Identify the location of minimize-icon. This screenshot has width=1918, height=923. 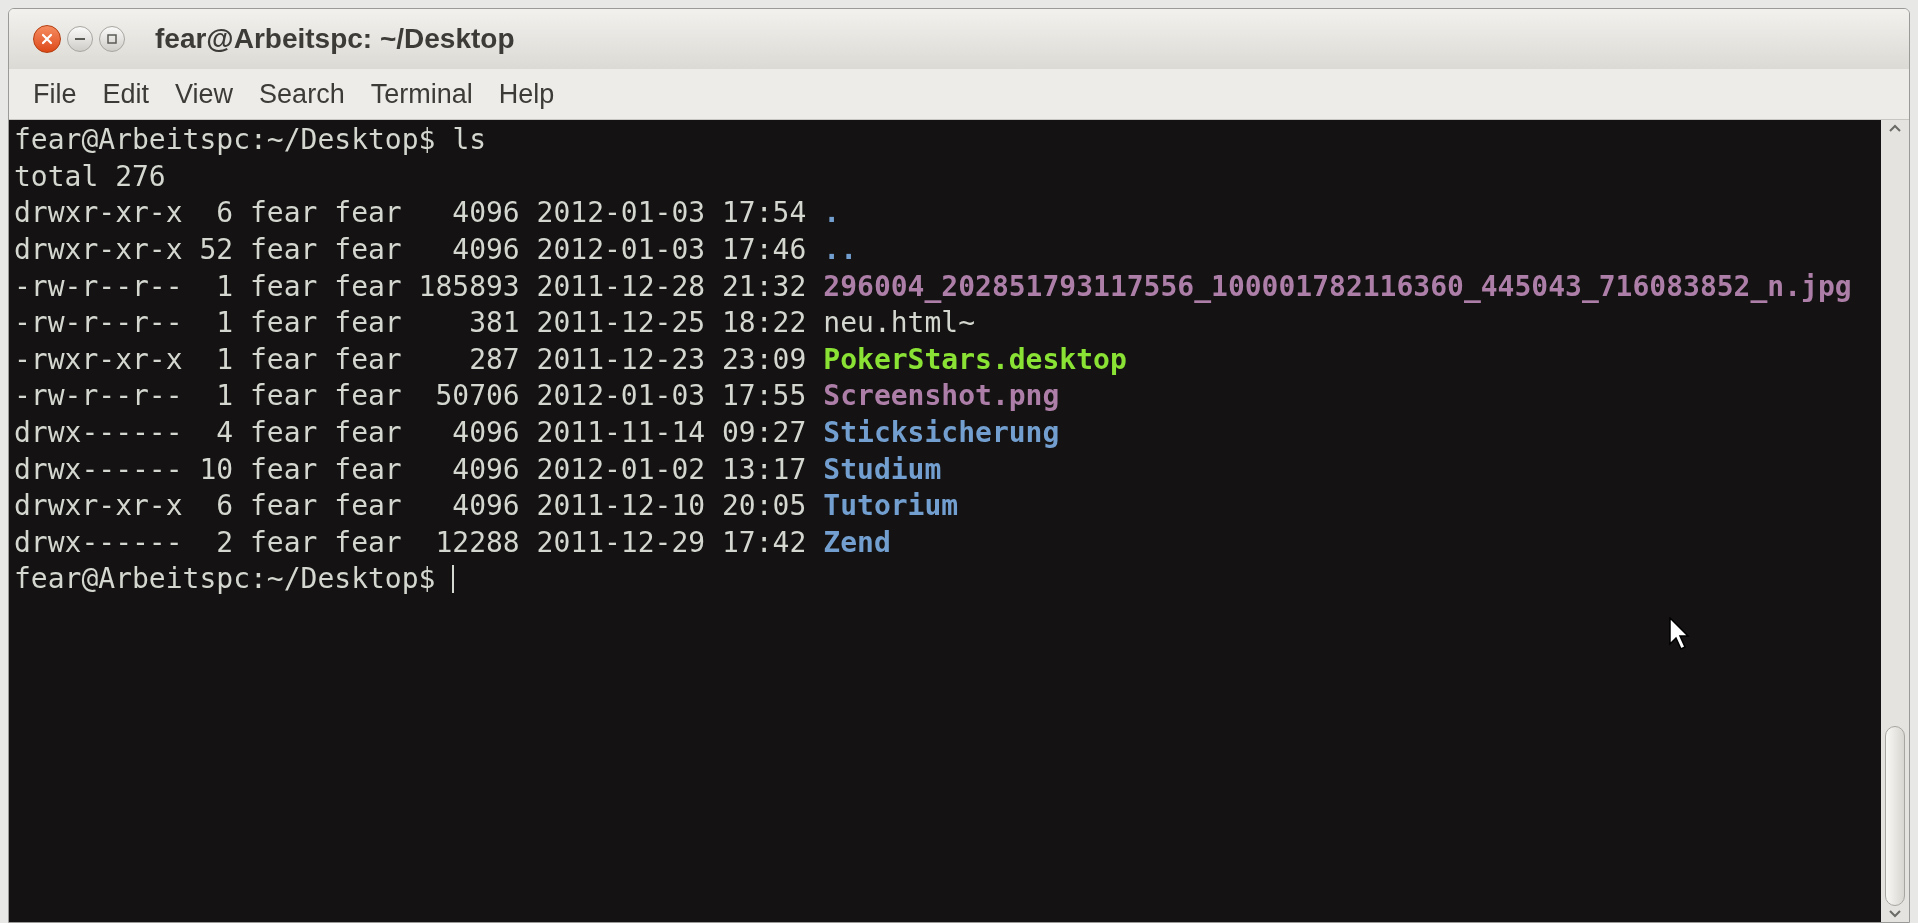
(80, 39).